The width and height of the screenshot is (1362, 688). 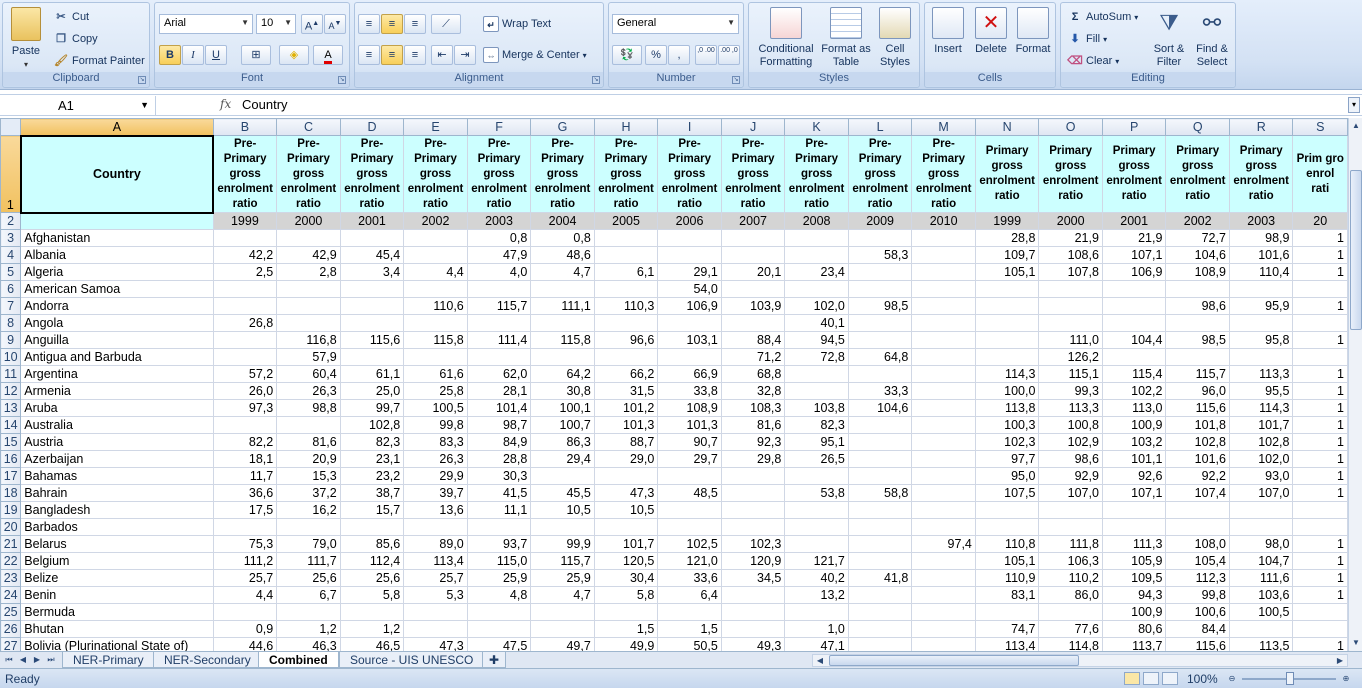 I want to click on row-header: 5, so click(x=11, y=272).